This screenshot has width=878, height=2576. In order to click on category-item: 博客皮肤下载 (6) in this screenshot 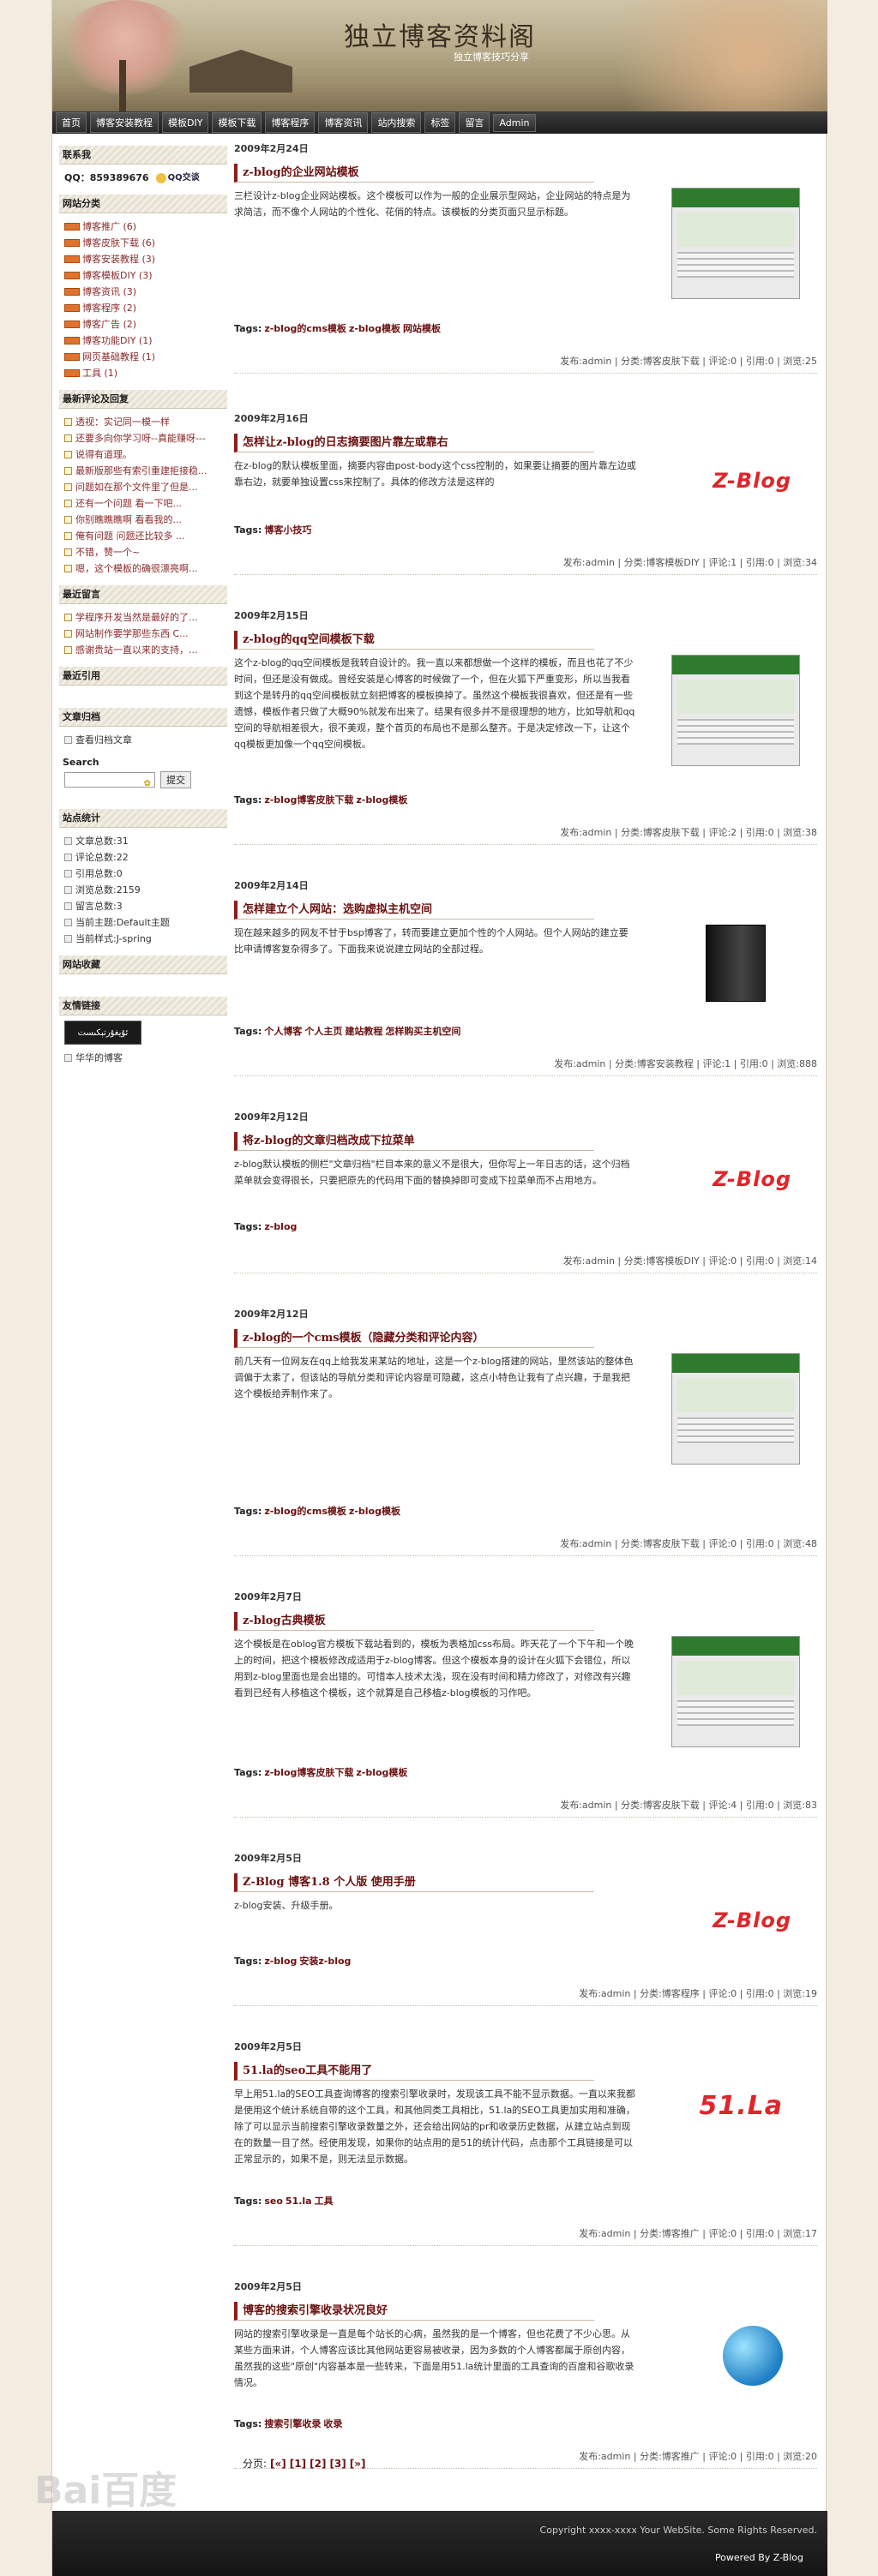, I will do `click(145, 243)`.